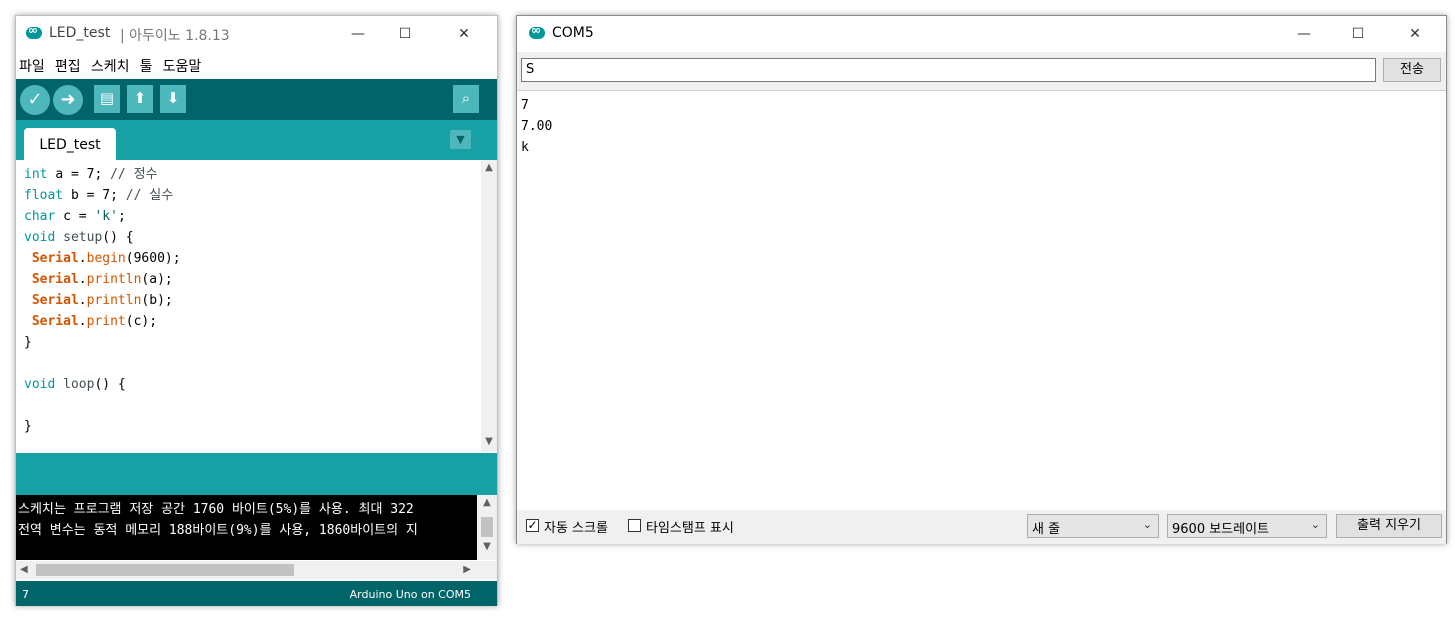 This screenshot has width=1455, height=624. I want to click on console-scroll-up-icon: ▲, so click(487, 502).